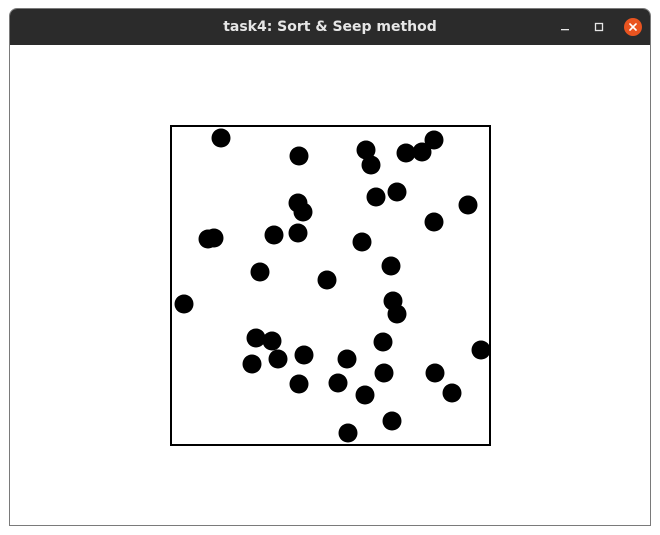  I want to click on maximize-icon, so click(599, 27).